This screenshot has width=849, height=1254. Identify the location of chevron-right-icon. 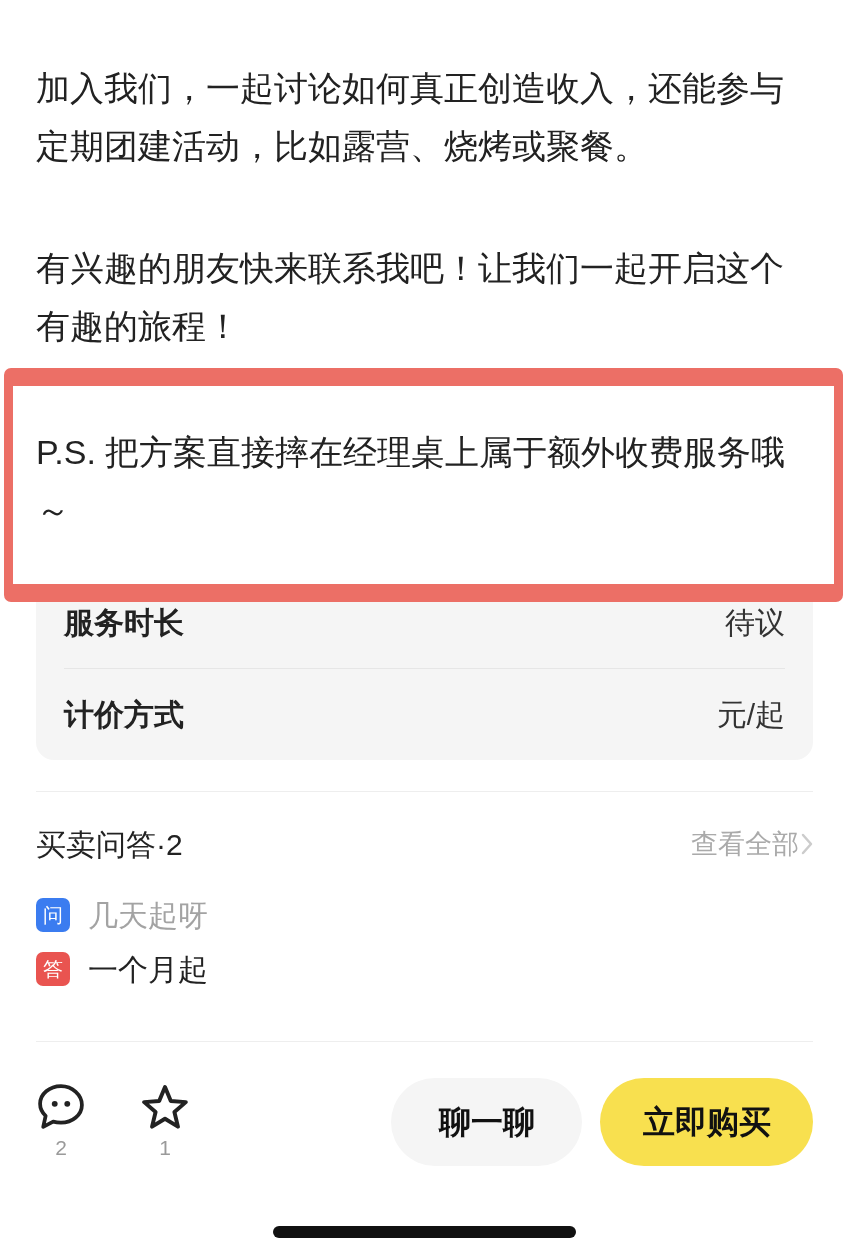
(807, 844).